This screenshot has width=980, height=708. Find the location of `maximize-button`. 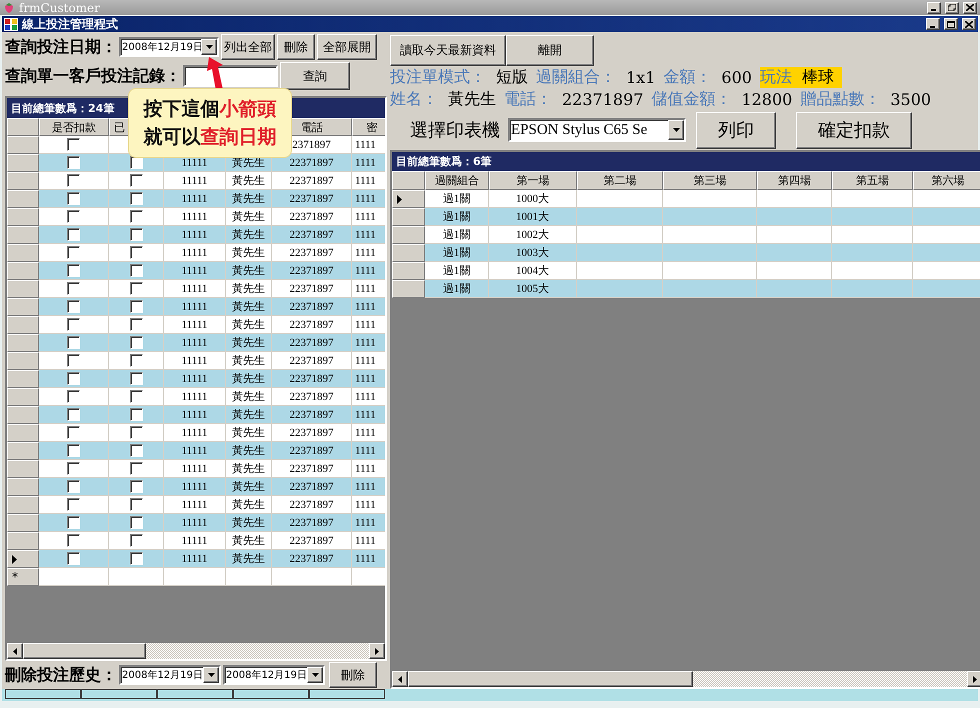

maximize-button is located at coordinates (951, 24).